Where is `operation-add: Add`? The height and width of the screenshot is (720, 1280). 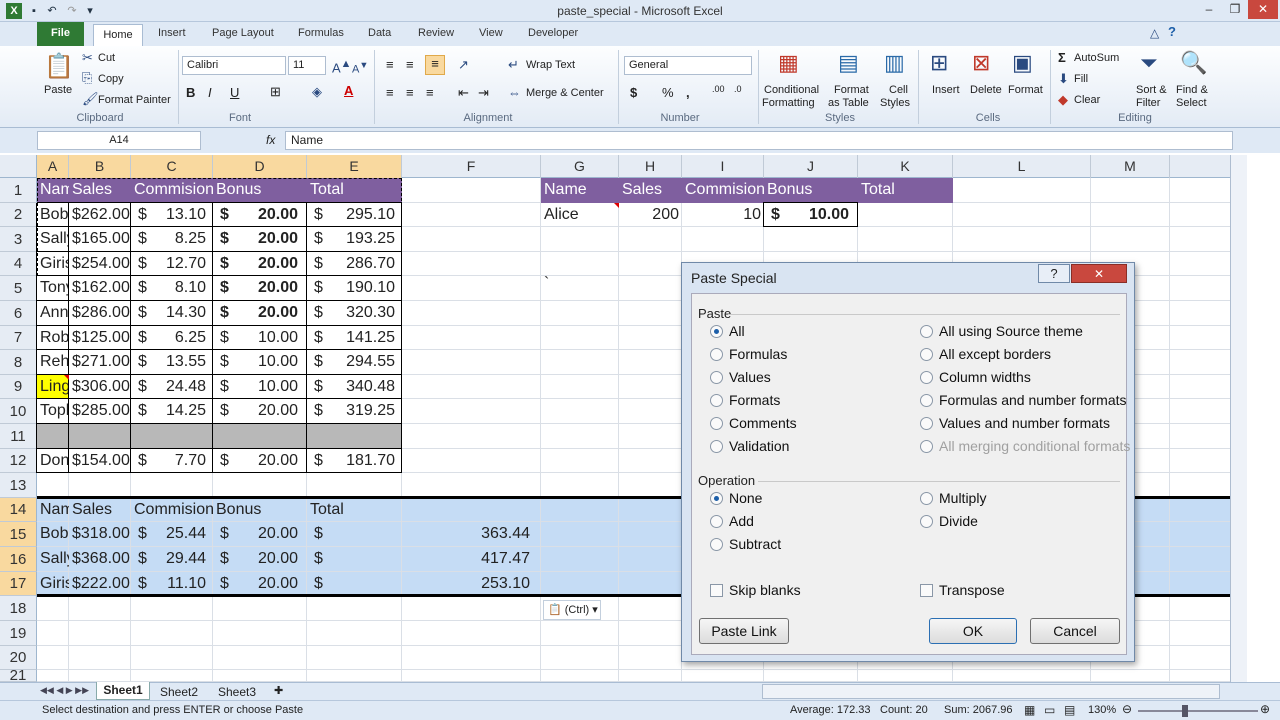 operation-add: Add is located at coordinates (732, 521).